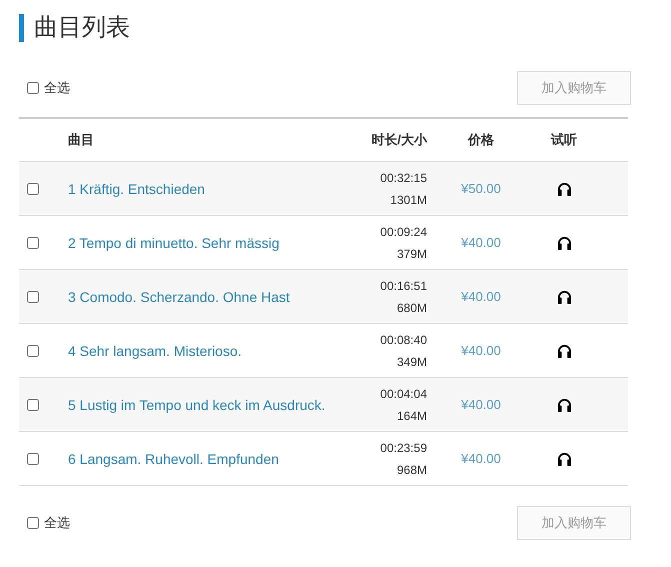  Describe the element at coordinates (411, 308) in the screenshot. I see `size-text: 680M` at that location.